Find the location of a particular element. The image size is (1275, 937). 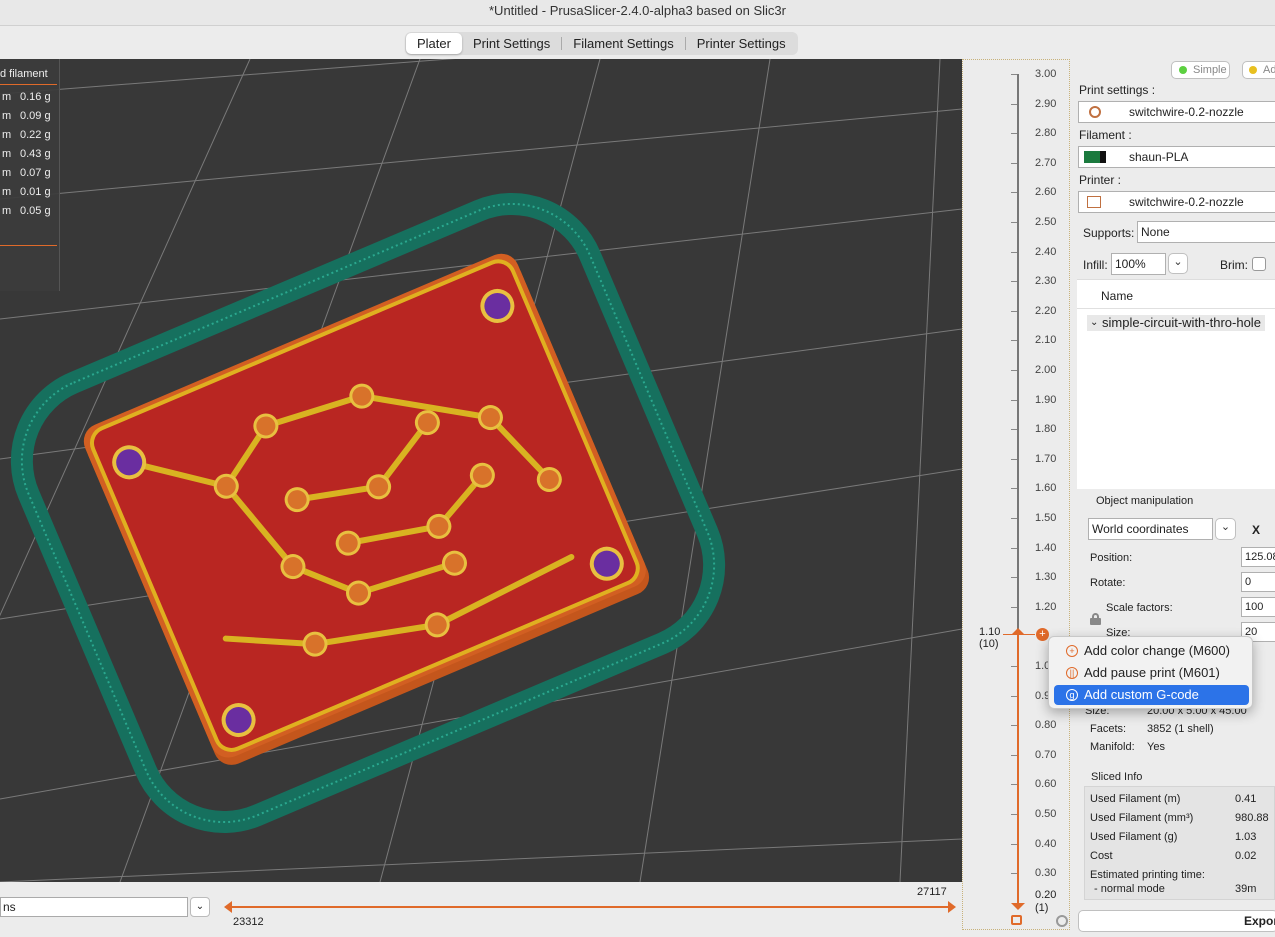

add-pause-print-item: || Add pause print (M601) is located at coordinates (1151, 673).